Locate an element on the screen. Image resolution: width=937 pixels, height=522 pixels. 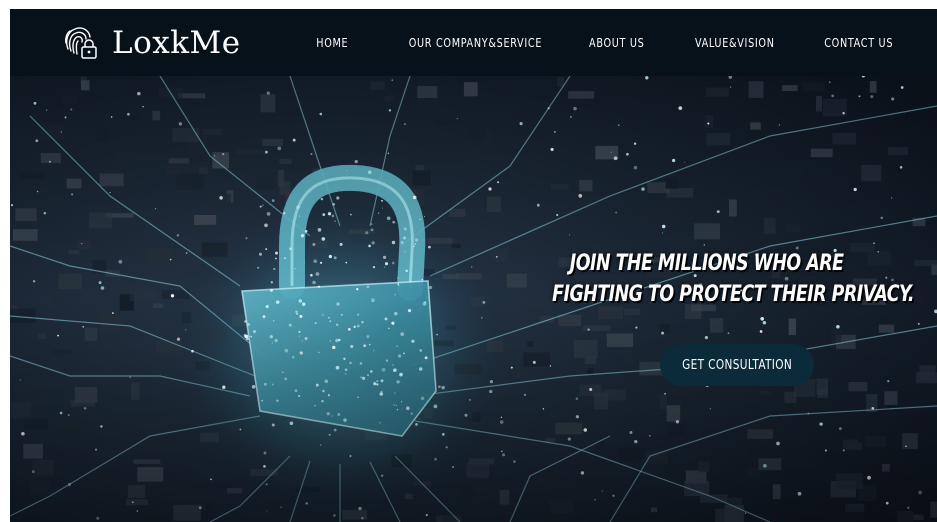
nav-value-vision: VALUE&VISION is located at coordinates (735, 42).